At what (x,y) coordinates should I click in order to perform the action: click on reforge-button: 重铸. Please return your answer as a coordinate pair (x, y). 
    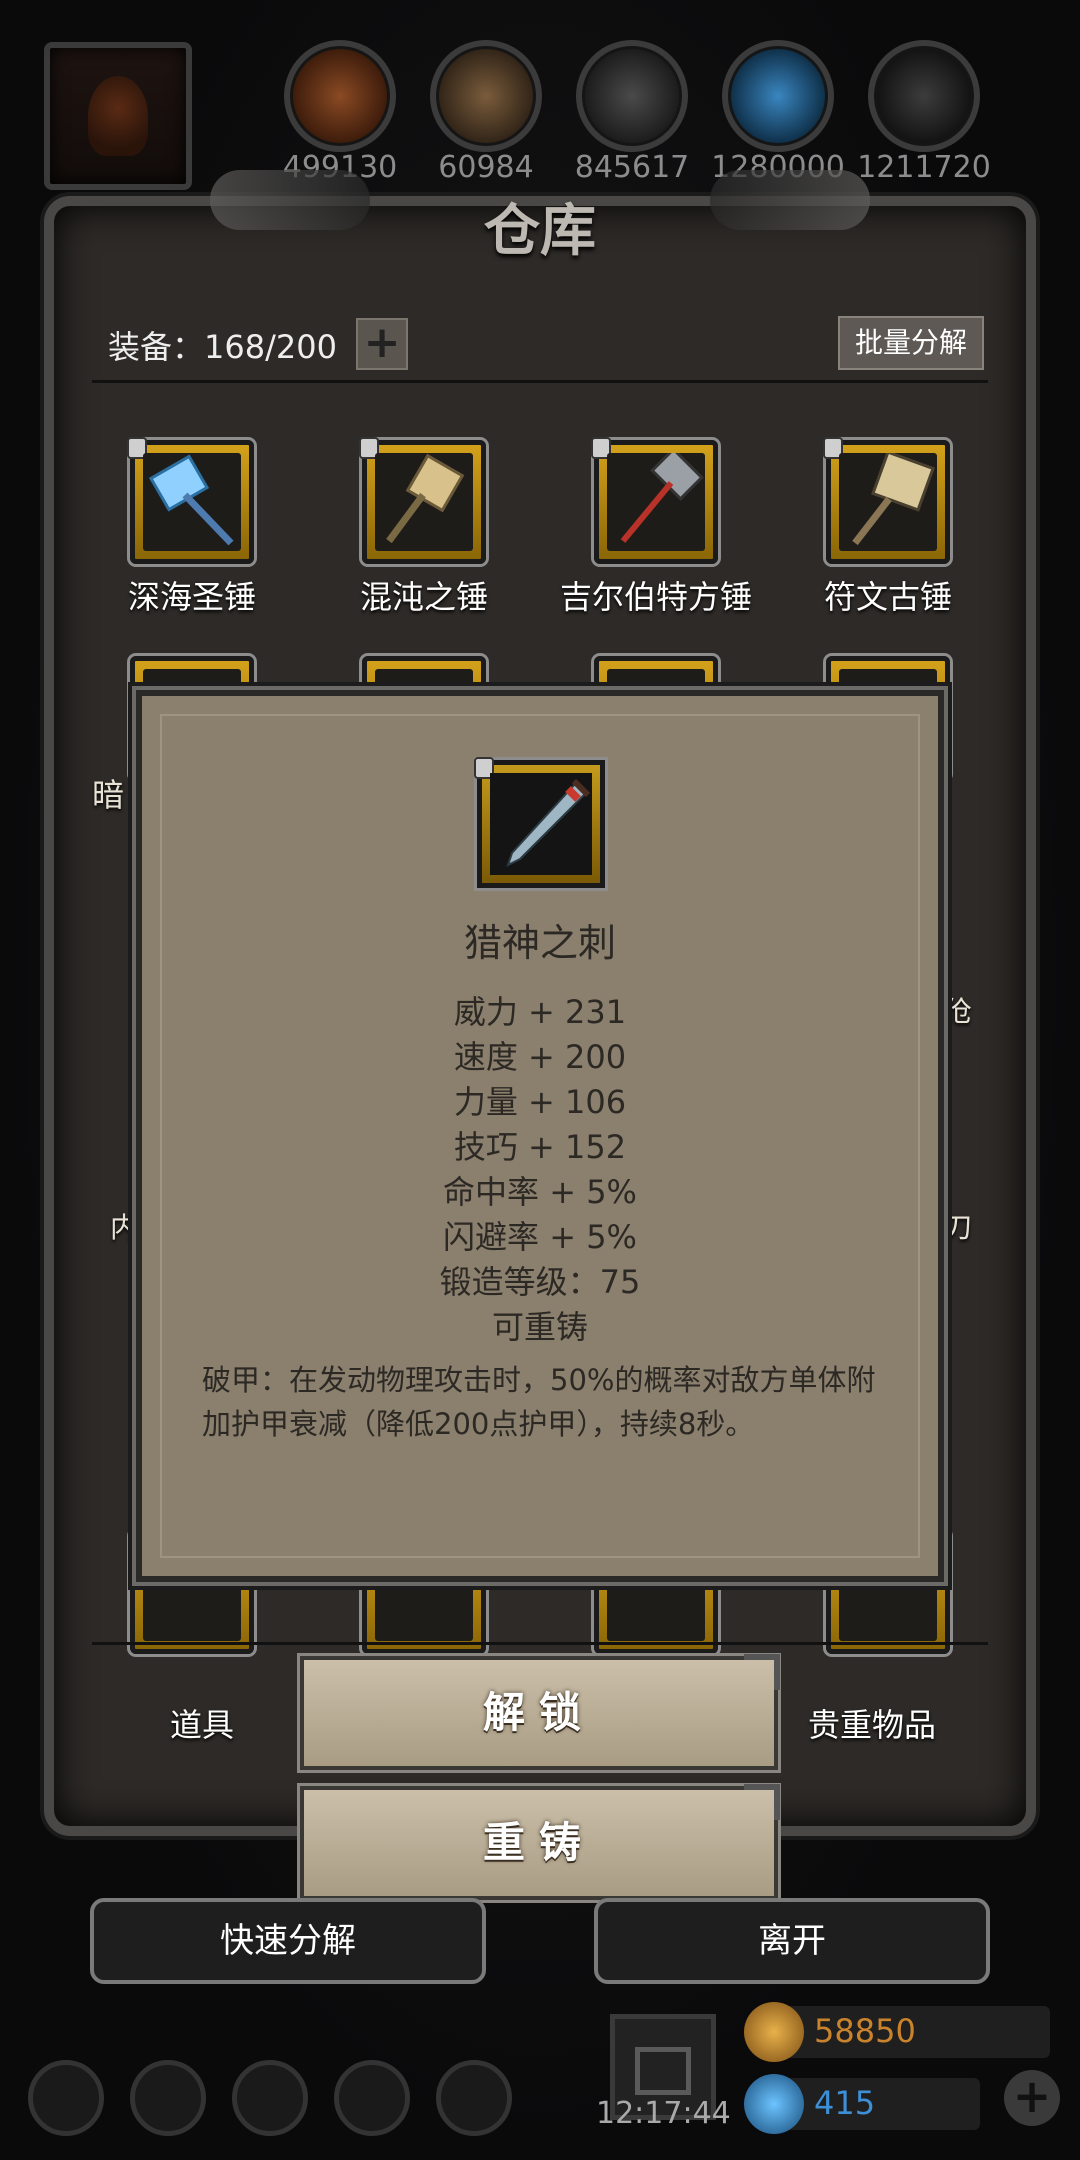
    Looking at the image, I should click on (540, 1842).